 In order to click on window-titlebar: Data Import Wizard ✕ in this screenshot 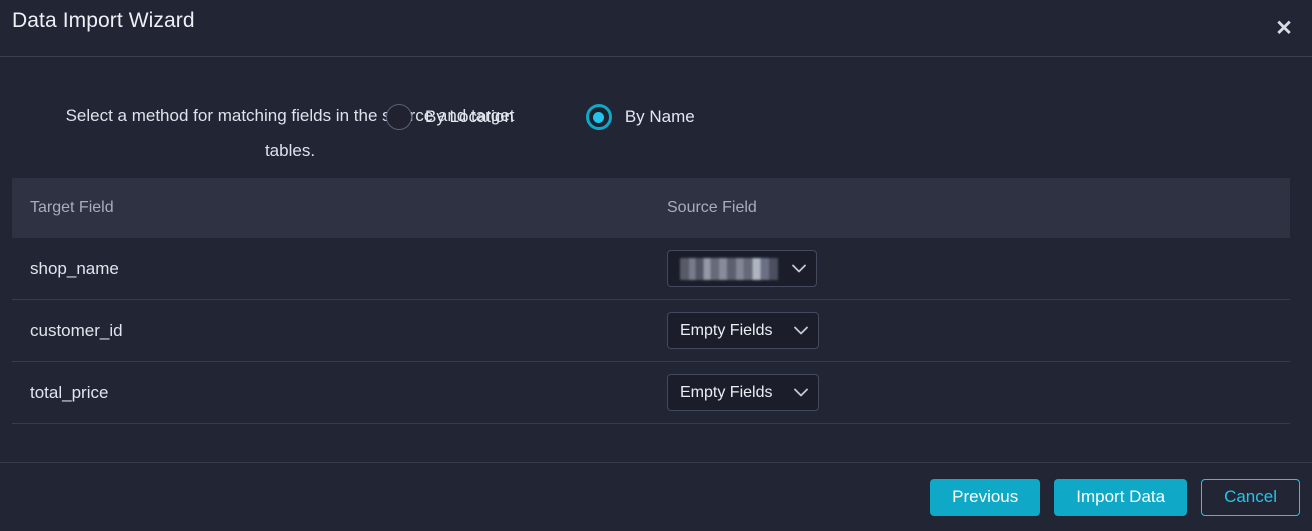, I will do `click(656, 28)`.